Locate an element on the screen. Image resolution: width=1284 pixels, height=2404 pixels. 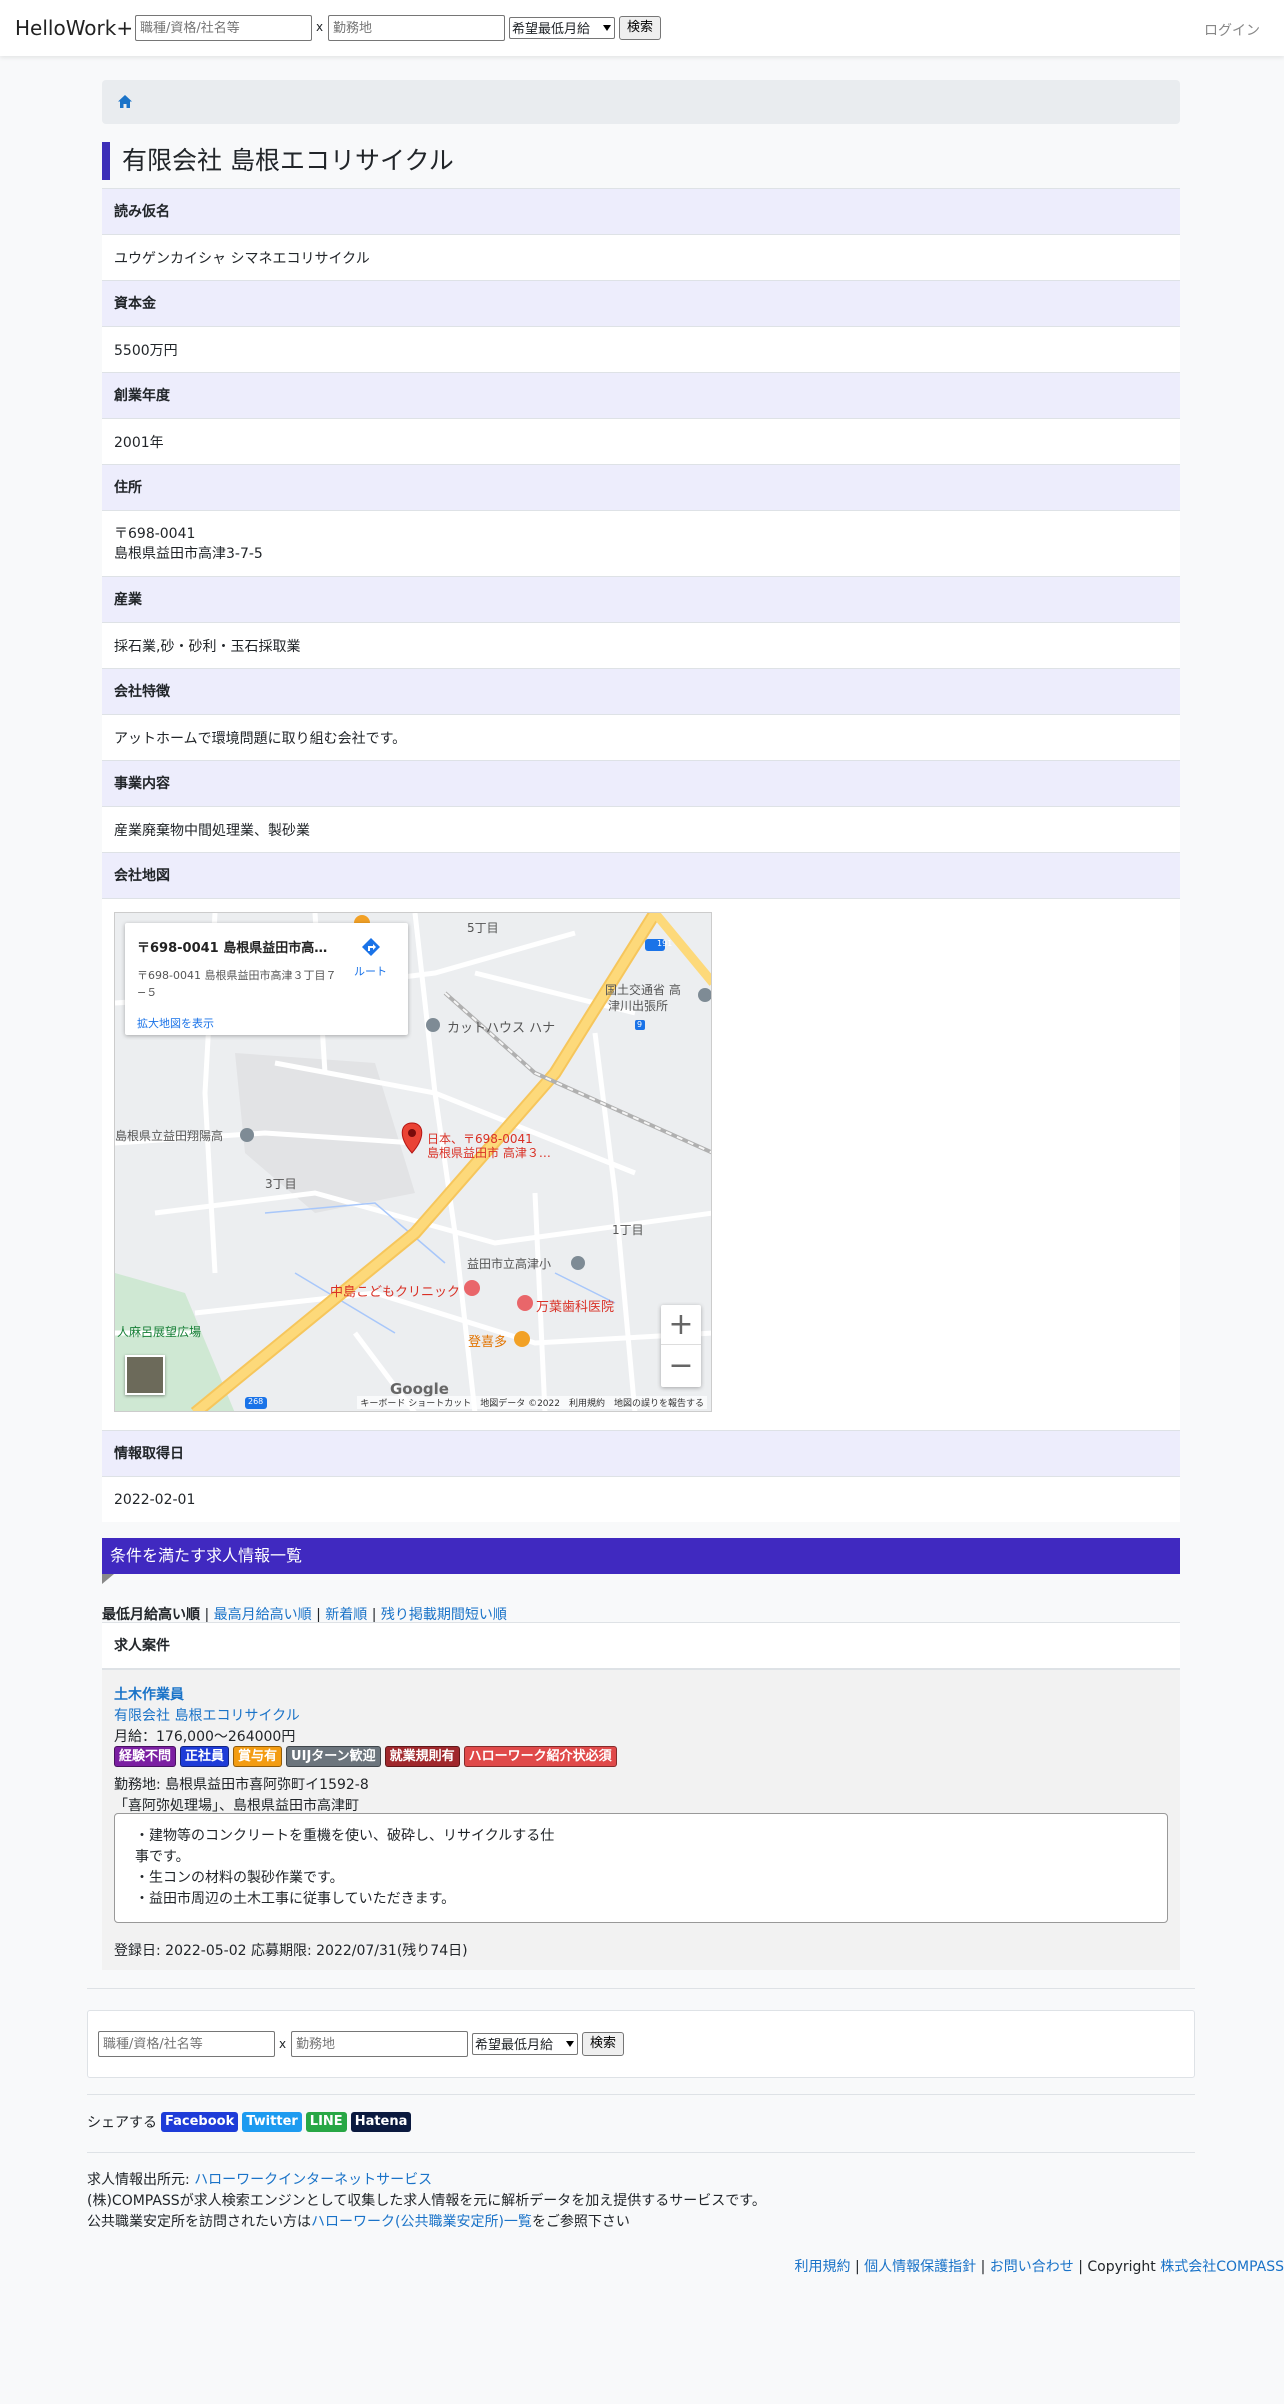
share-line: LINE is located at coordinates (326, 2122).